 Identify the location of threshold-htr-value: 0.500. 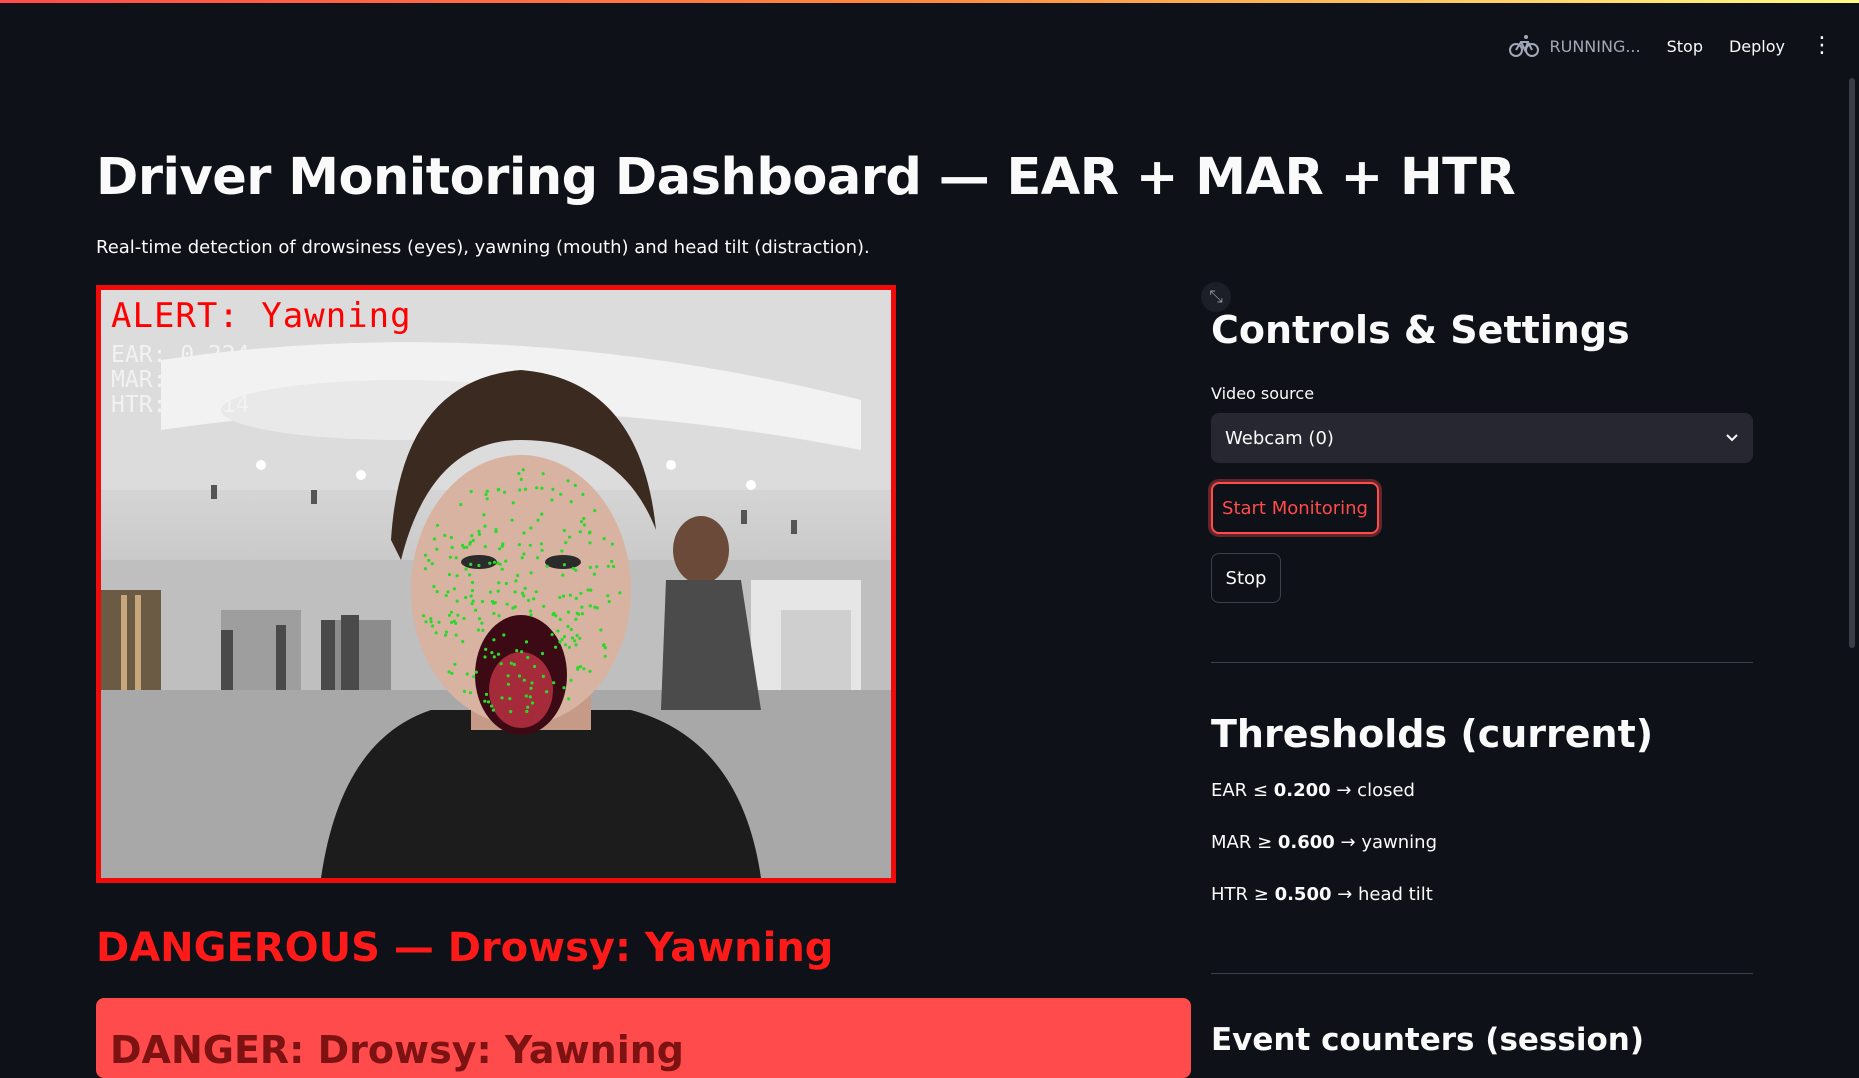
(1303, 894).